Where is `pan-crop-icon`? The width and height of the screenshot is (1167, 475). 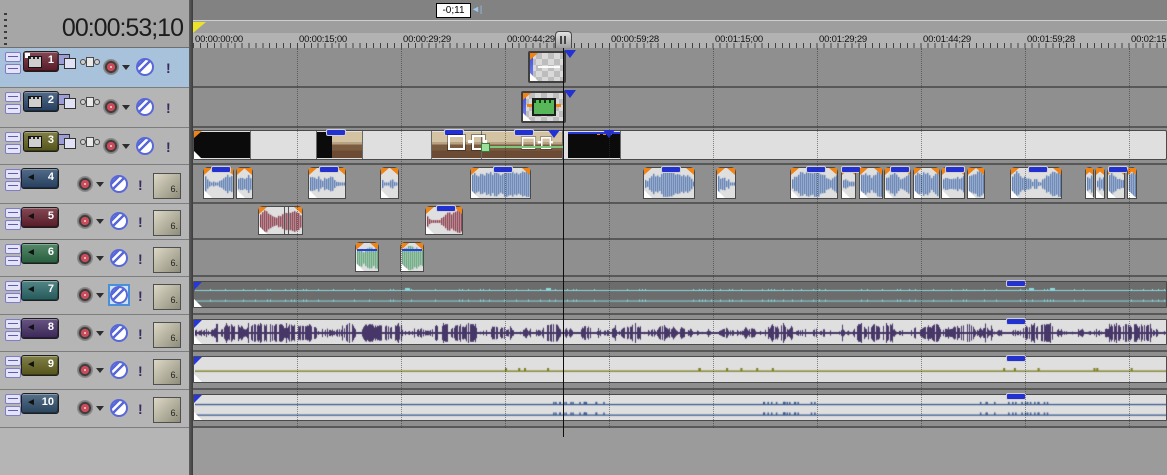
pan-crop-icon is located at coordinates (456, 142).